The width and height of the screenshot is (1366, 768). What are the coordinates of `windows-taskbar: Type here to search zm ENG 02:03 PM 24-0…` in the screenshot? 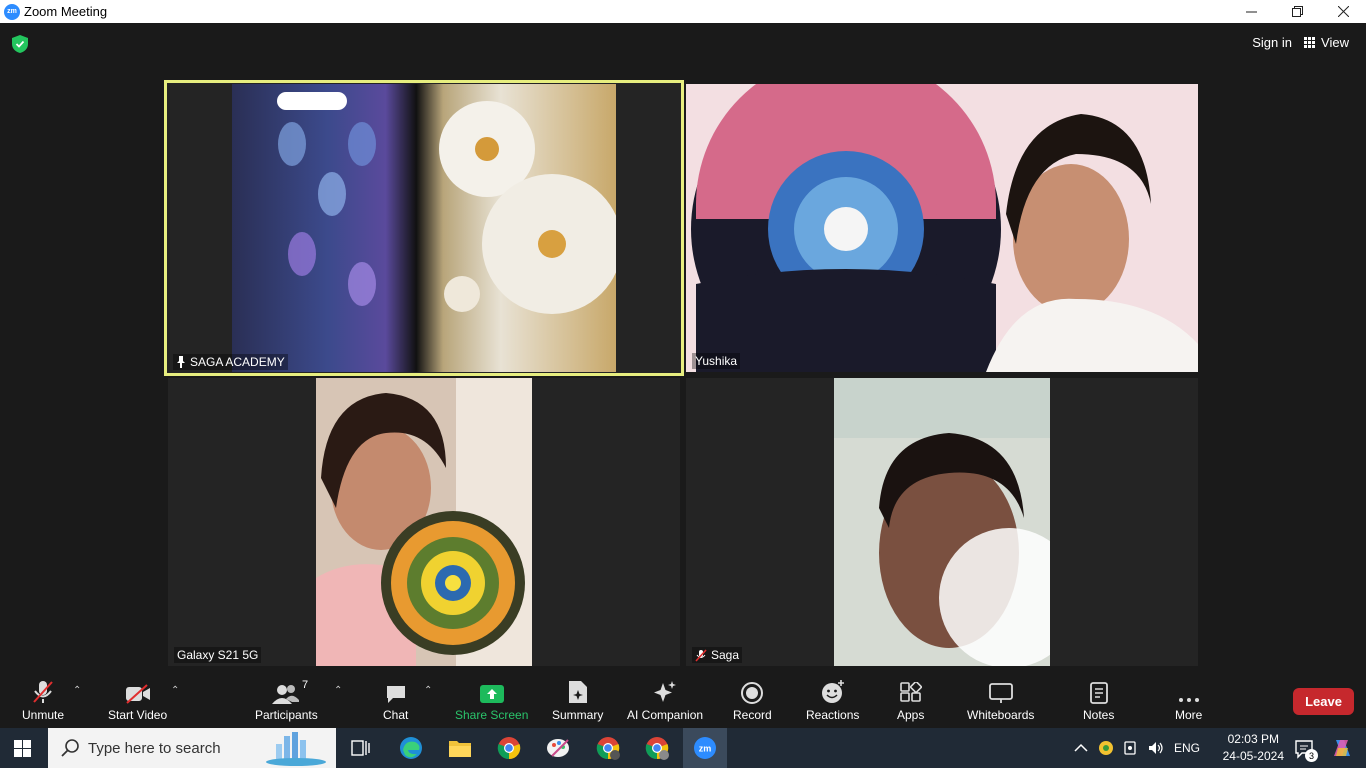 It's located at (683, 748).